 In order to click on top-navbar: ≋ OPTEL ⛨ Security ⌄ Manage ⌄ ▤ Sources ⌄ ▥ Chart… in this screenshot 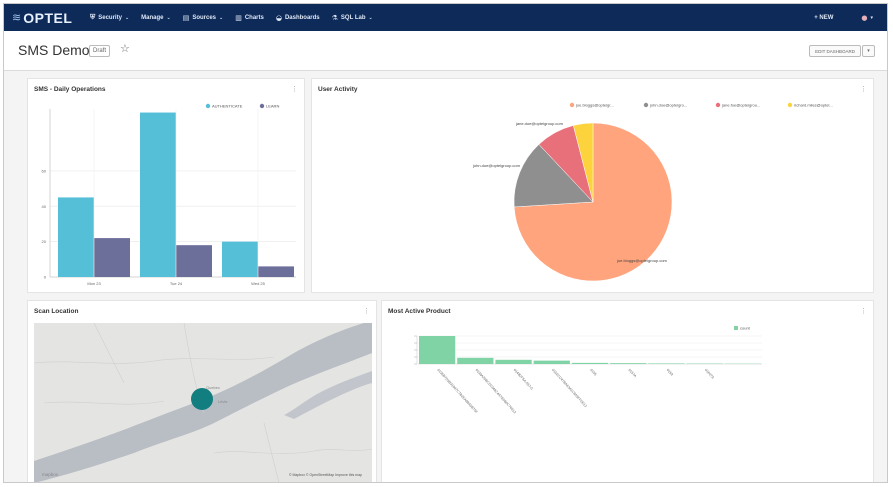, I will do `click(445, 17)`.